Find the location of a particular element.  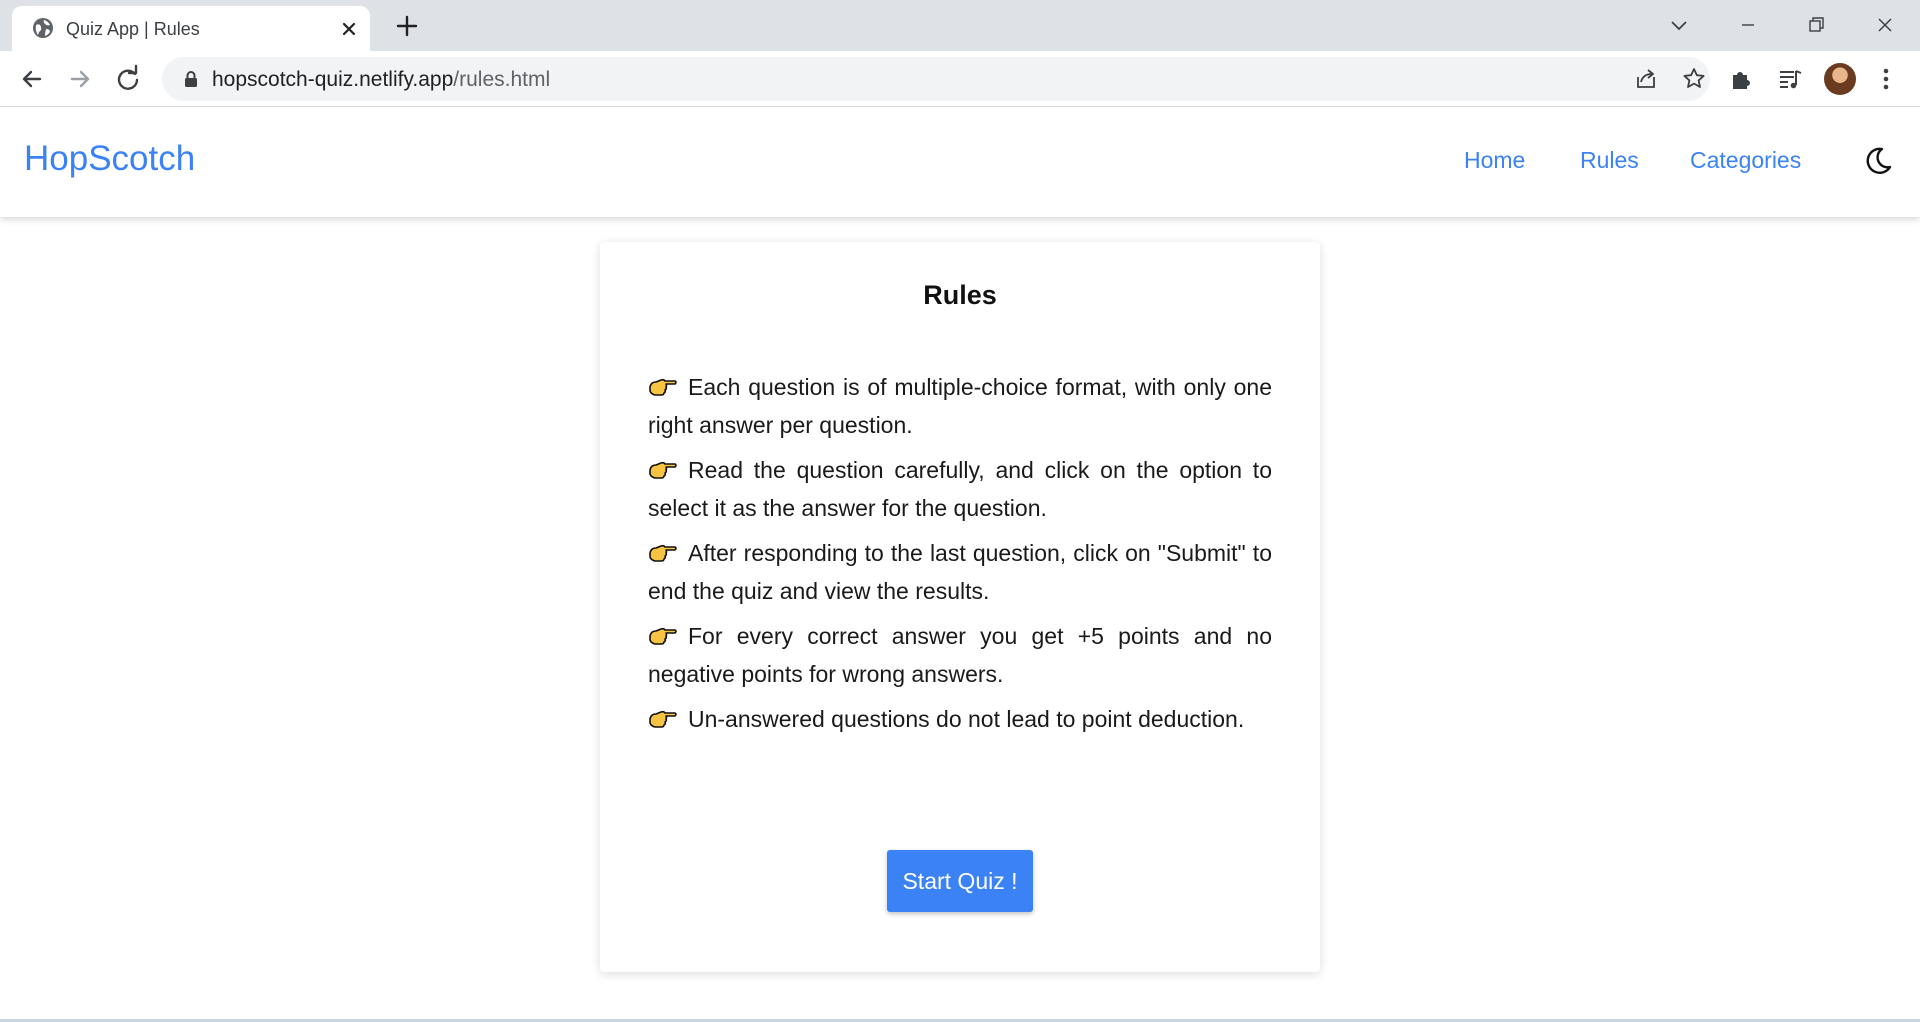

nav-rules-link: Rules is located at coordinates (1609, 160).